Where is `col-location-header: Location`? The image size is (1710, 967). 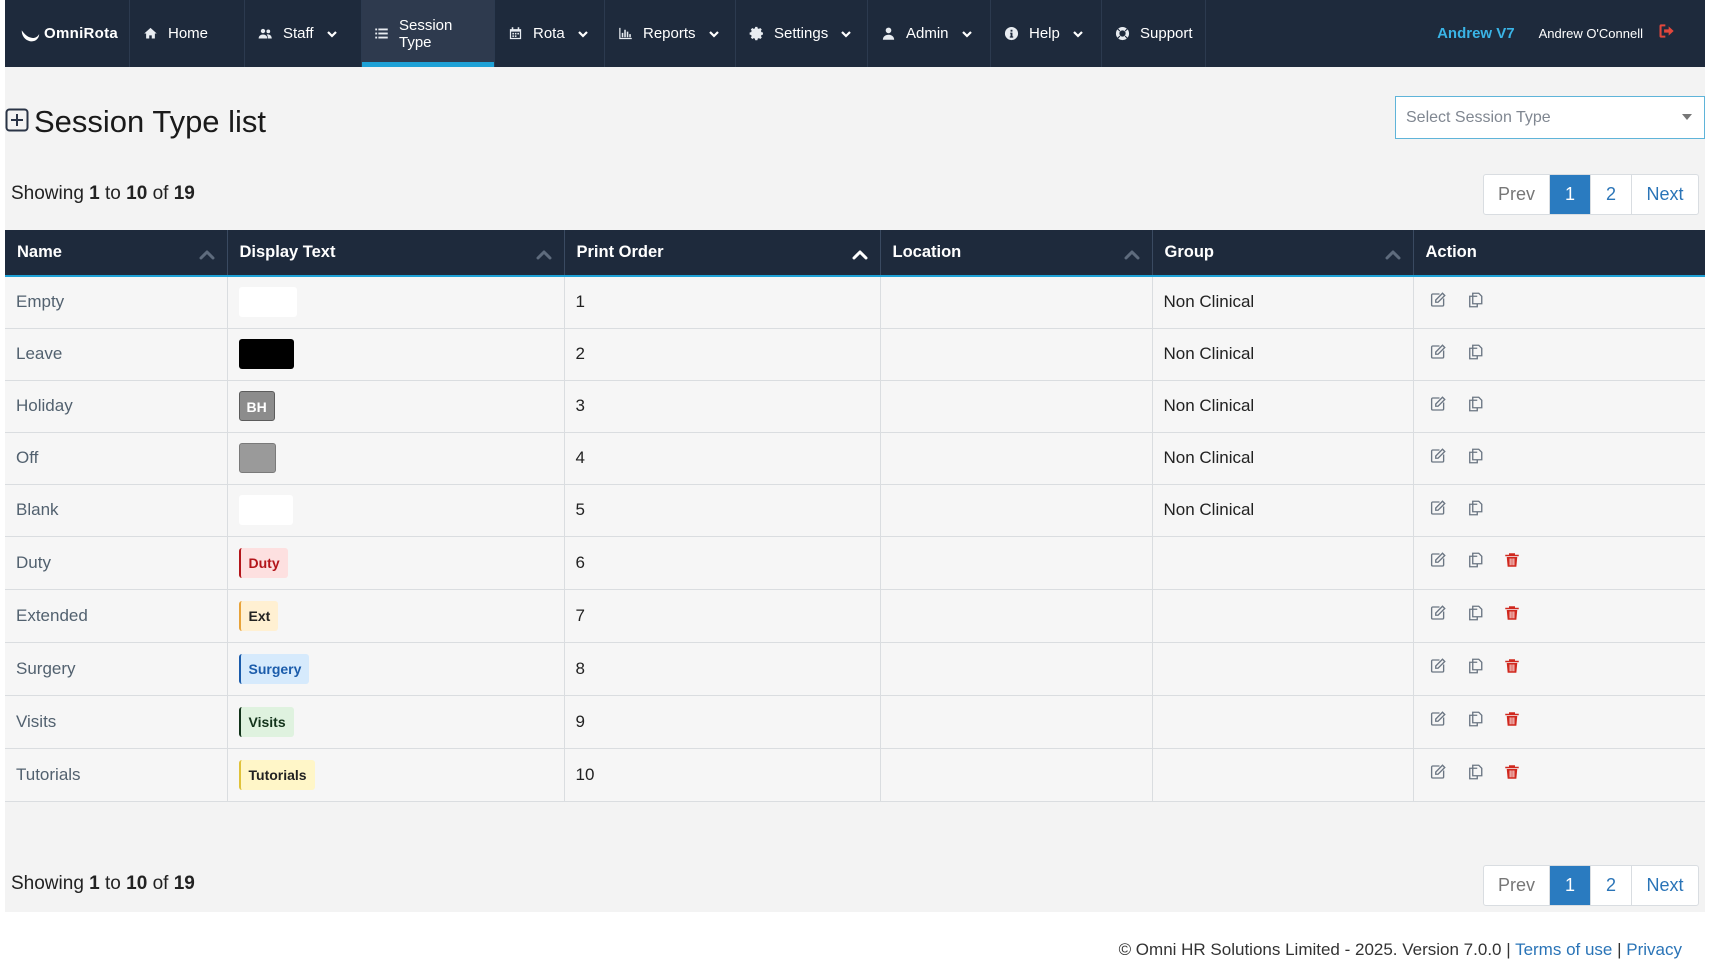
col-location-header: Location is located at coordinates (1016, 253).